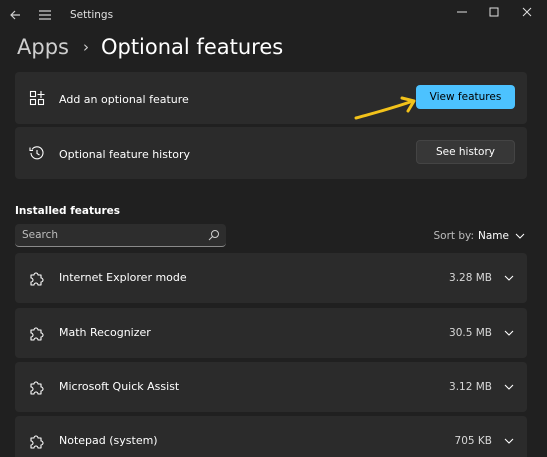 This screenshot has width=547, height=457. What do you see at coordinates (271, 278) in the screenshot?
I see `feature-row-internet-explorer-mode: Internet Explorer mode 3.28 MB` at bounding box center [271, 278].